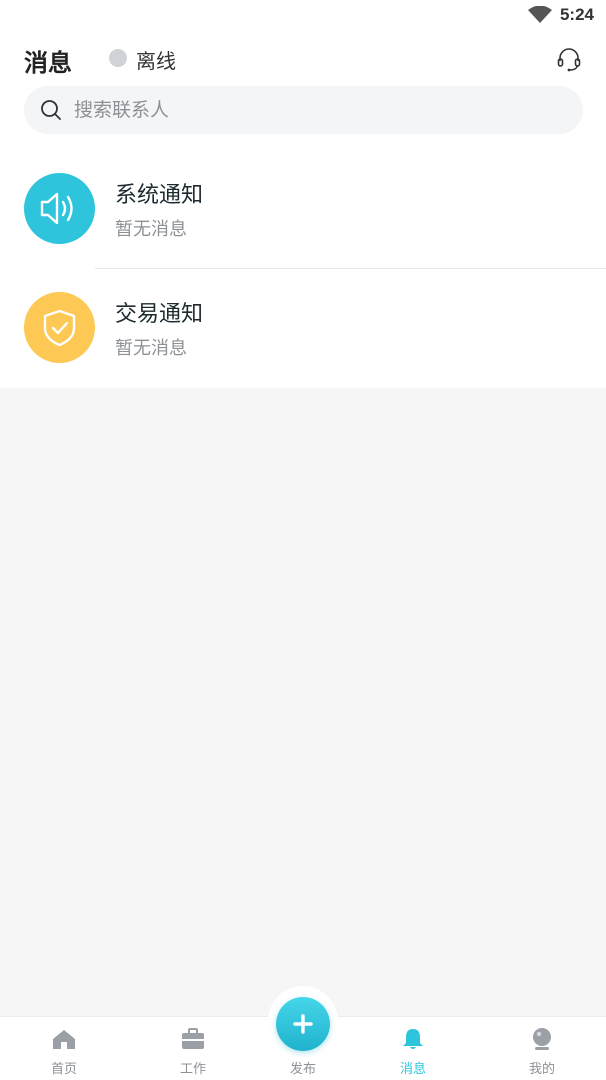 Image resolution: width=606 pixels, height=1080 pixels. What do you see at coordinates (64, 1039) in the screenshot?
I see `home-icon` at bounding box center [64, 1039].